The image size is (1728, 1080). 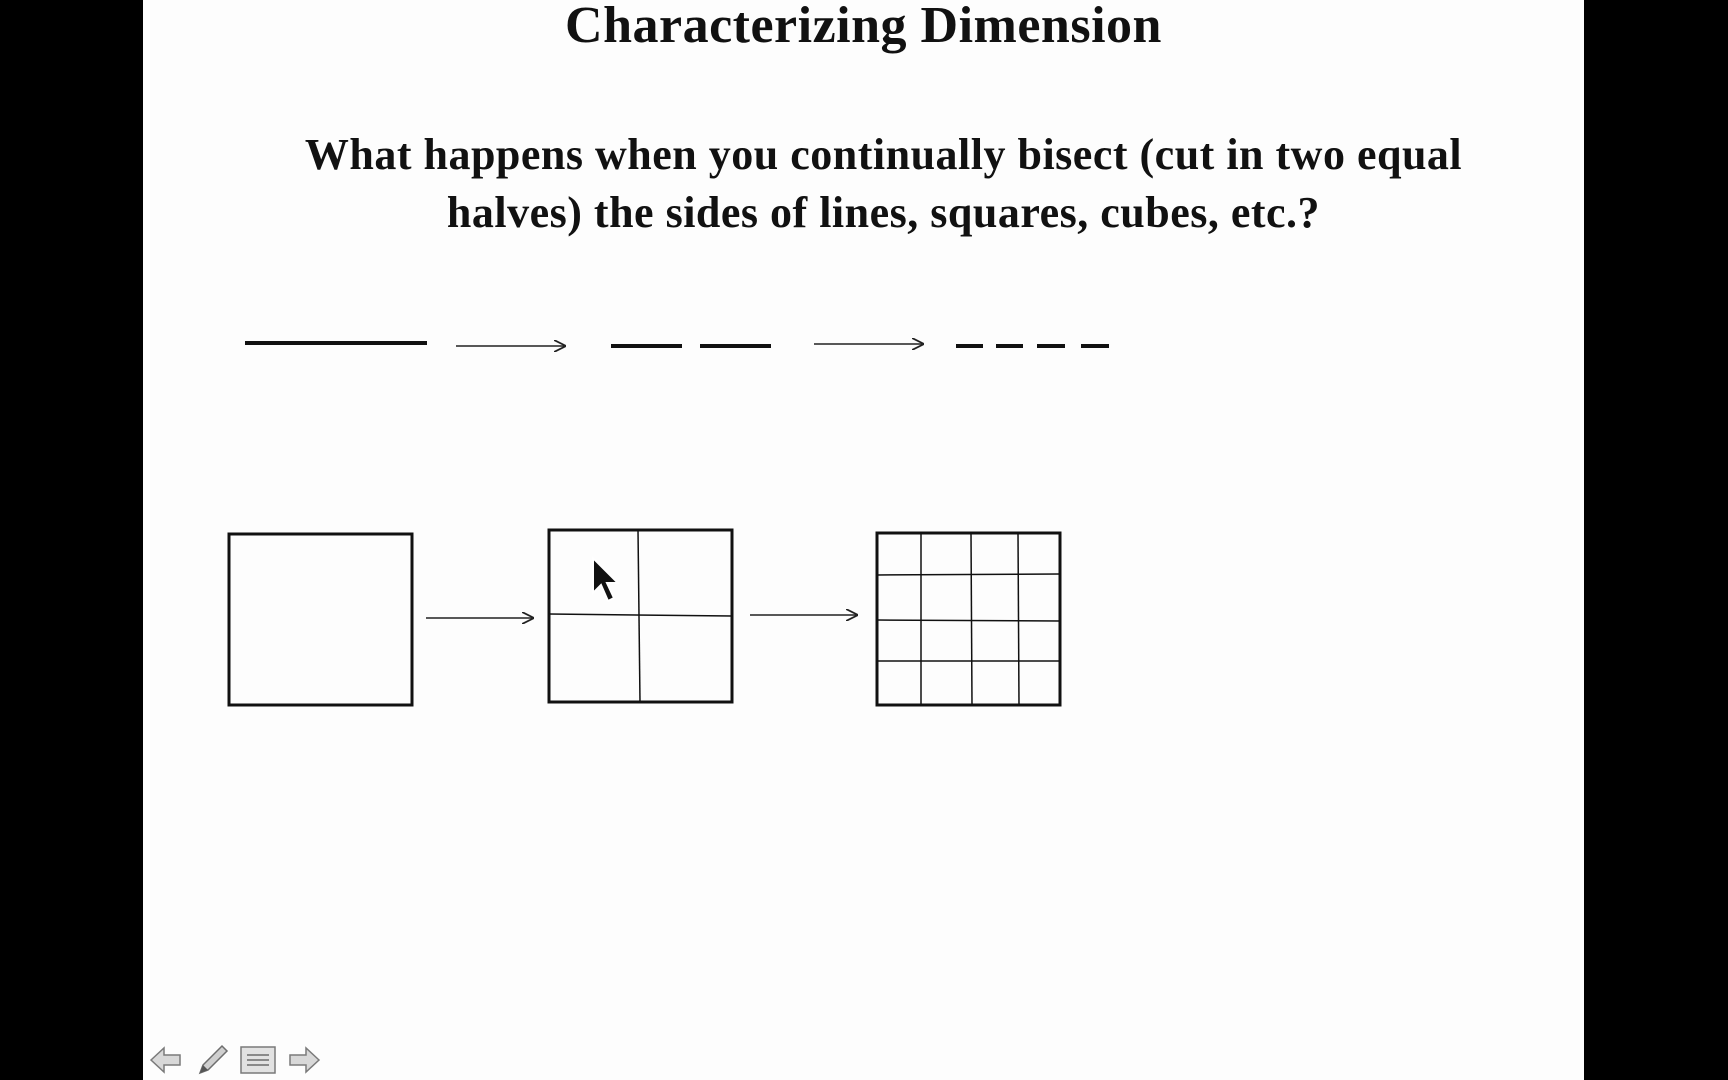 What do you see at coordinates (235, 1060) in the screenshot?
I see `presentation-toolbar` at bounding box center [235, 1060].